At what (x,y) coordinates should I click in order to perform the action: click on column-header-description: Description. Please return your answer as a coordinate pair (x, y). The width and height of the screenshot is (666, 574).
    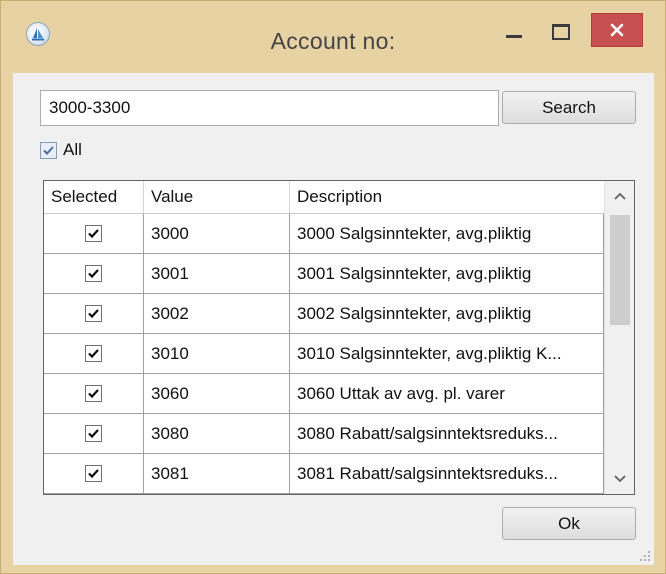
    Looking at the image, I should click on (447, 197).